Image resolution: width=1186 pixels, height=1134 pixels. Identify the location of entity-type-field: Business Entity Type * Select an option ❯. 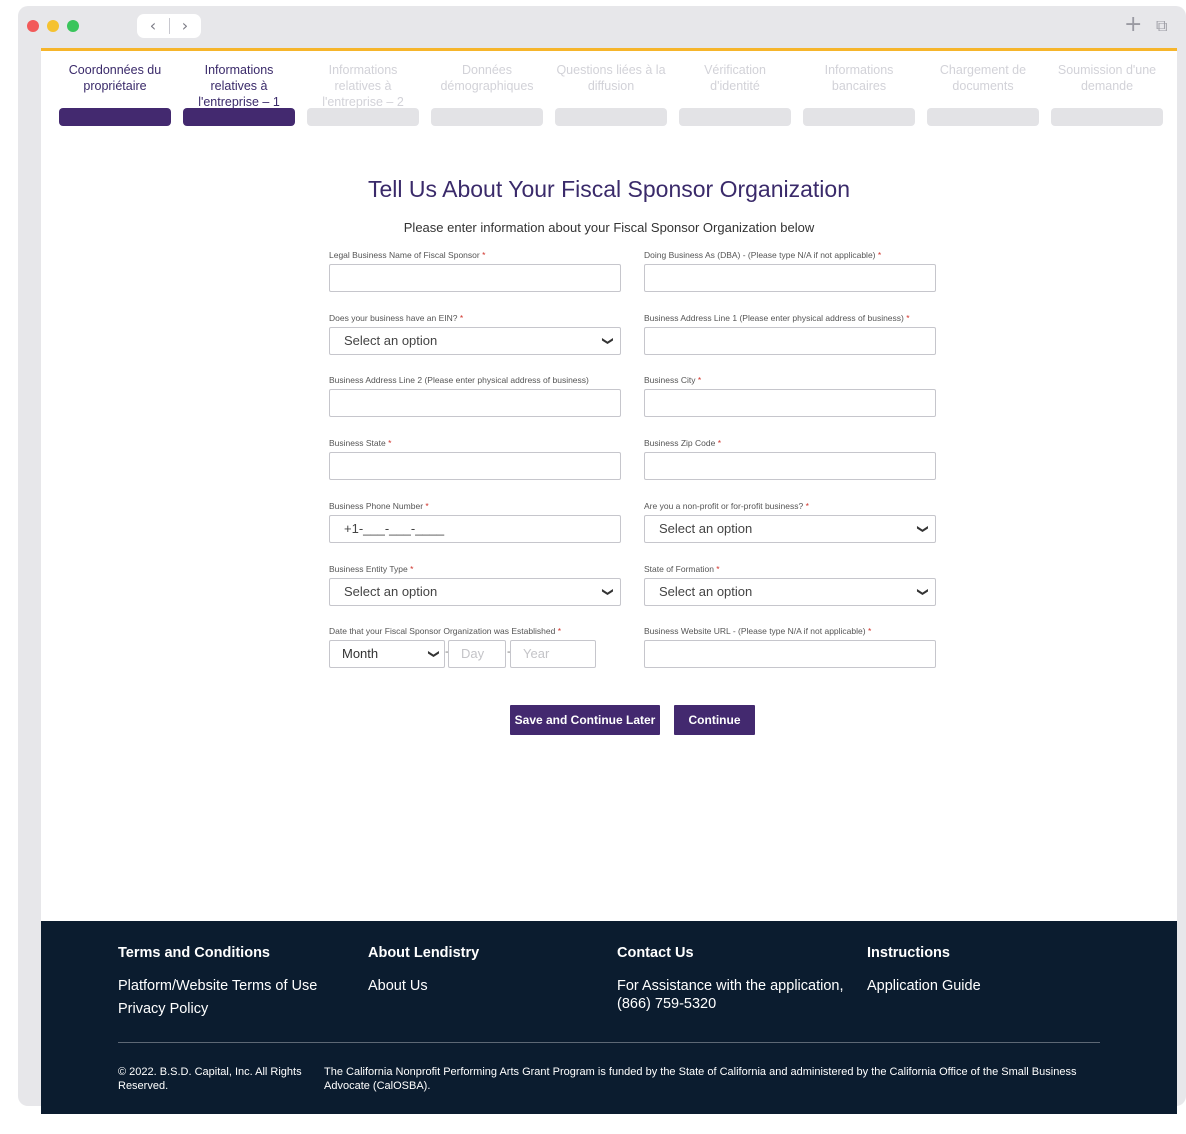
(475, 584).